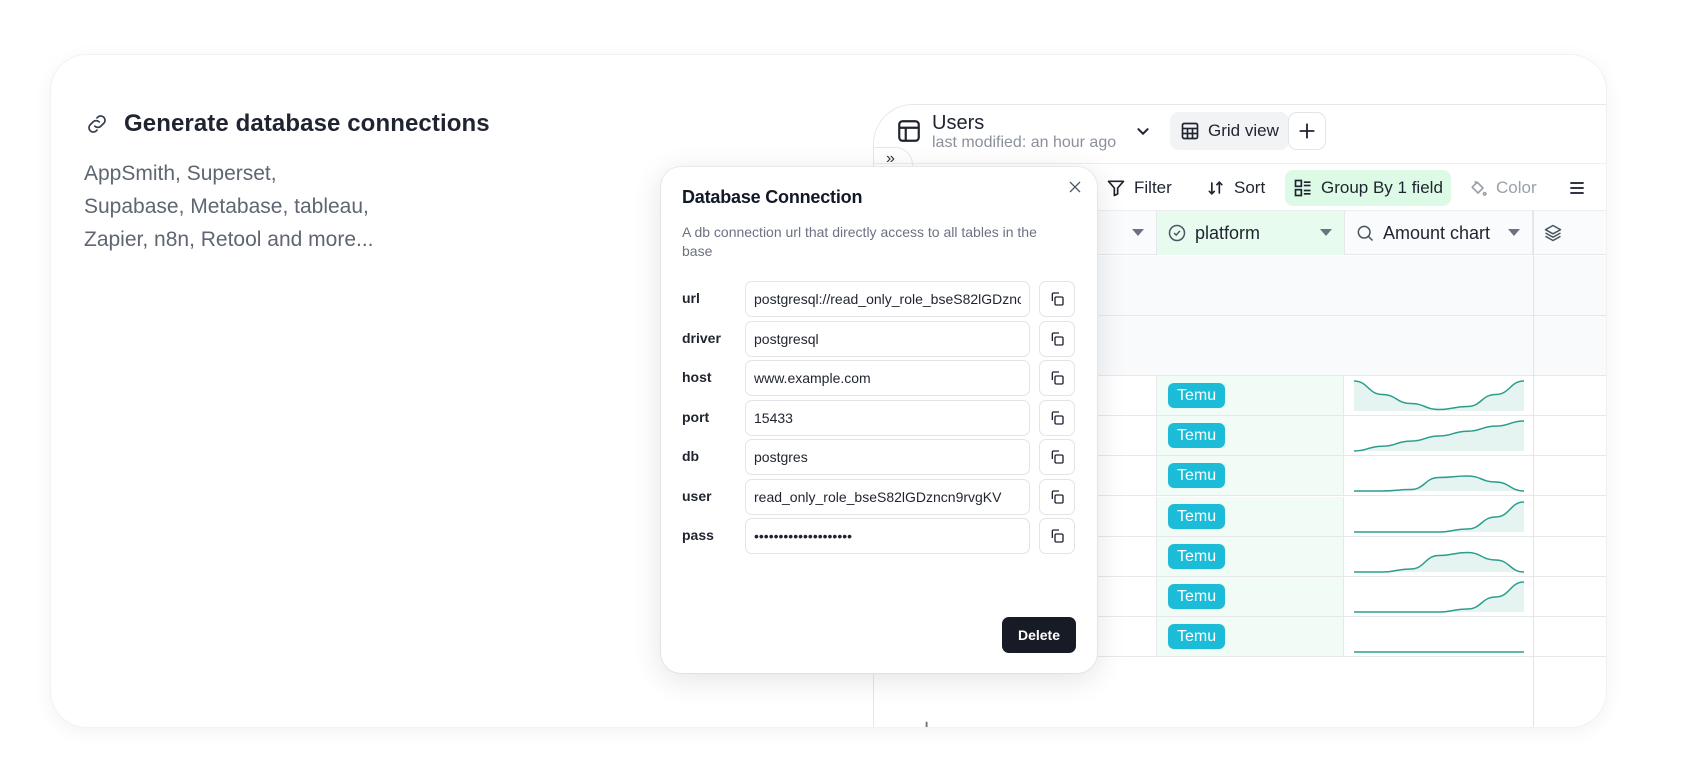 The image size is (1687, 765). Describe the element at coordinates (1479, 188) in the screenshot. I see `paint-bucket-icon` at that location.